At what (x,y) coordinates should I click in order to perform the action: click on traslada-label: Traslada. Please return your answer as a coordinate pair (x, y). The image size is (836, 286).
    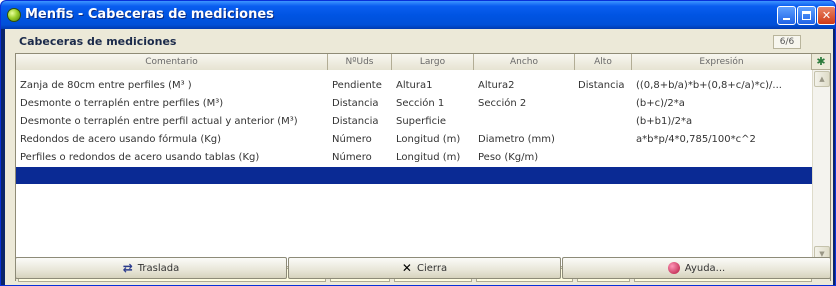
    Looking at the image, I should click on (158, 268).